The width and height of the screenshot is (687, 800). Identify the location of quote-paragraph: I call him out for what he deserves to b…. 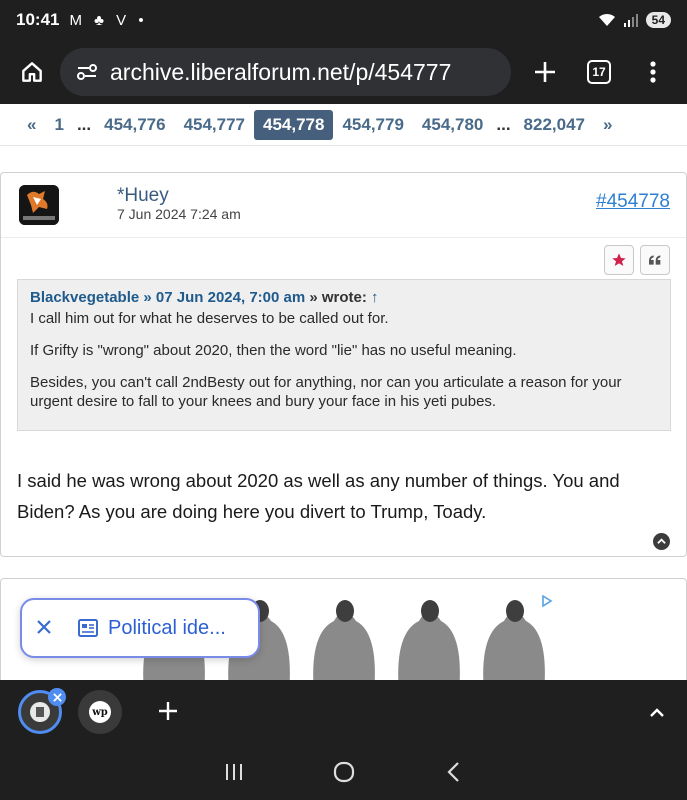
(209, 318).